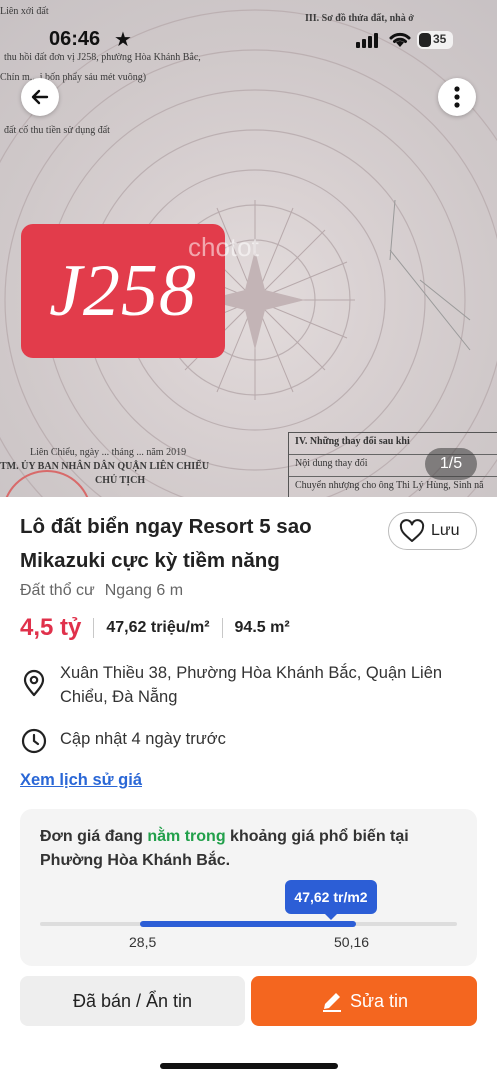 The height and width of the screenshot is (1080, 497). I want to click on range-max-label: 50,16, so click(352, 942).